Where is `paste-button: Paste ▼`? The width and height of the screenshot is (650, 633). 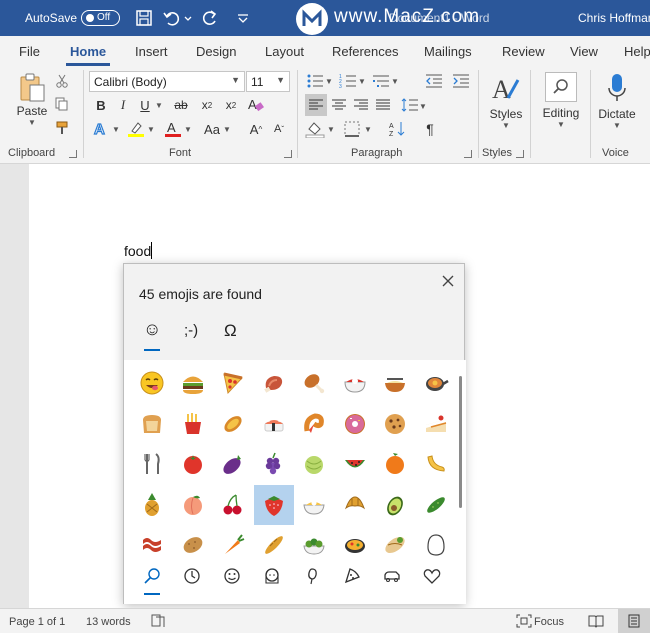 paste-button: Paste ▼ is located at coordinates (32, 99).